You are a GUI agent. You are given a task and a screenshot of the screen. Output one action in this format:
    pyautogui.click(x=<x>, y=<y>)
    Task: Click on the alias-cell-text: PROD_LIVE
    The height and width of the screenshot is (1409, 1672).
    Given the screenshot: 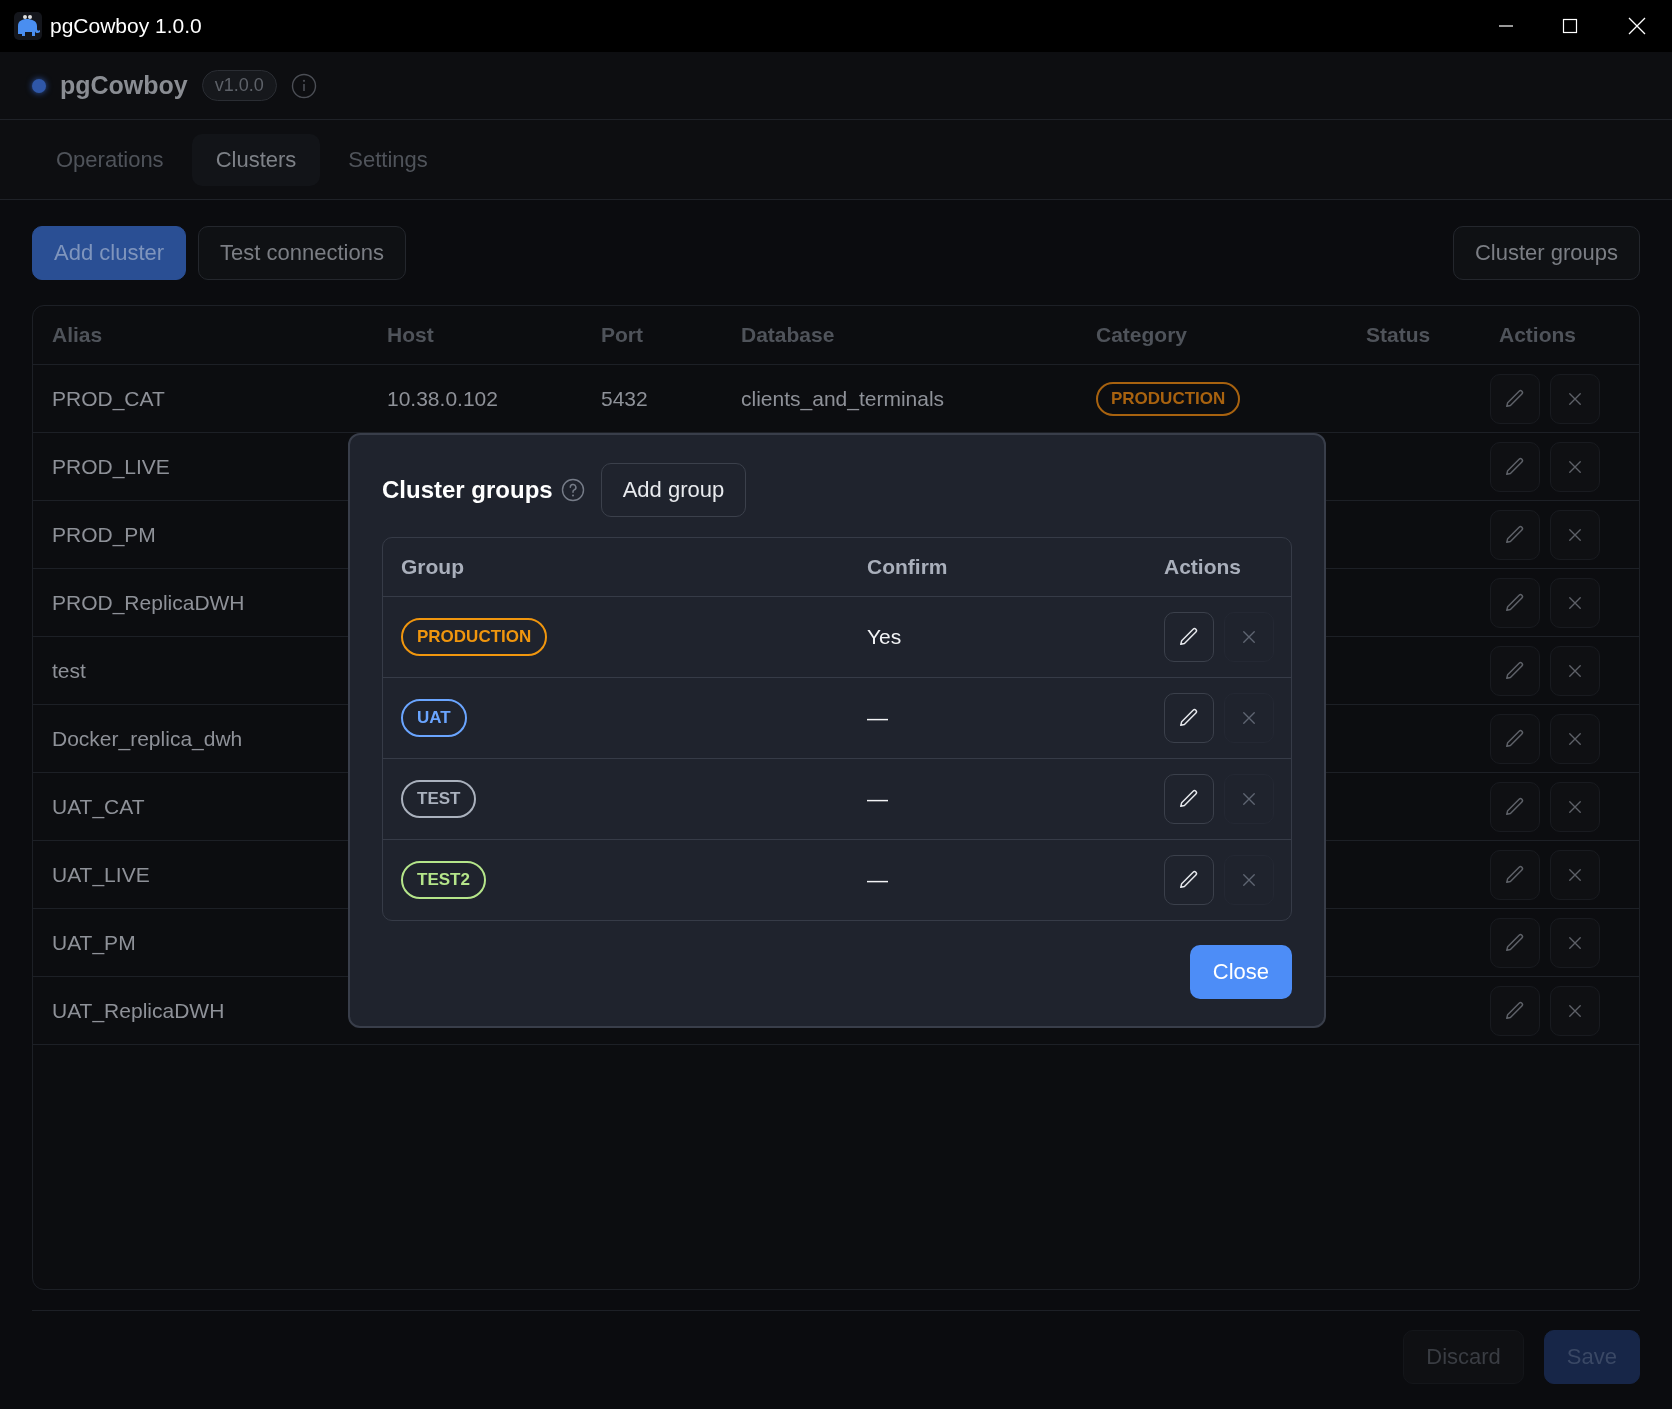 What is the action you would take?
    pyautogui.click(x=111, y=466)
    